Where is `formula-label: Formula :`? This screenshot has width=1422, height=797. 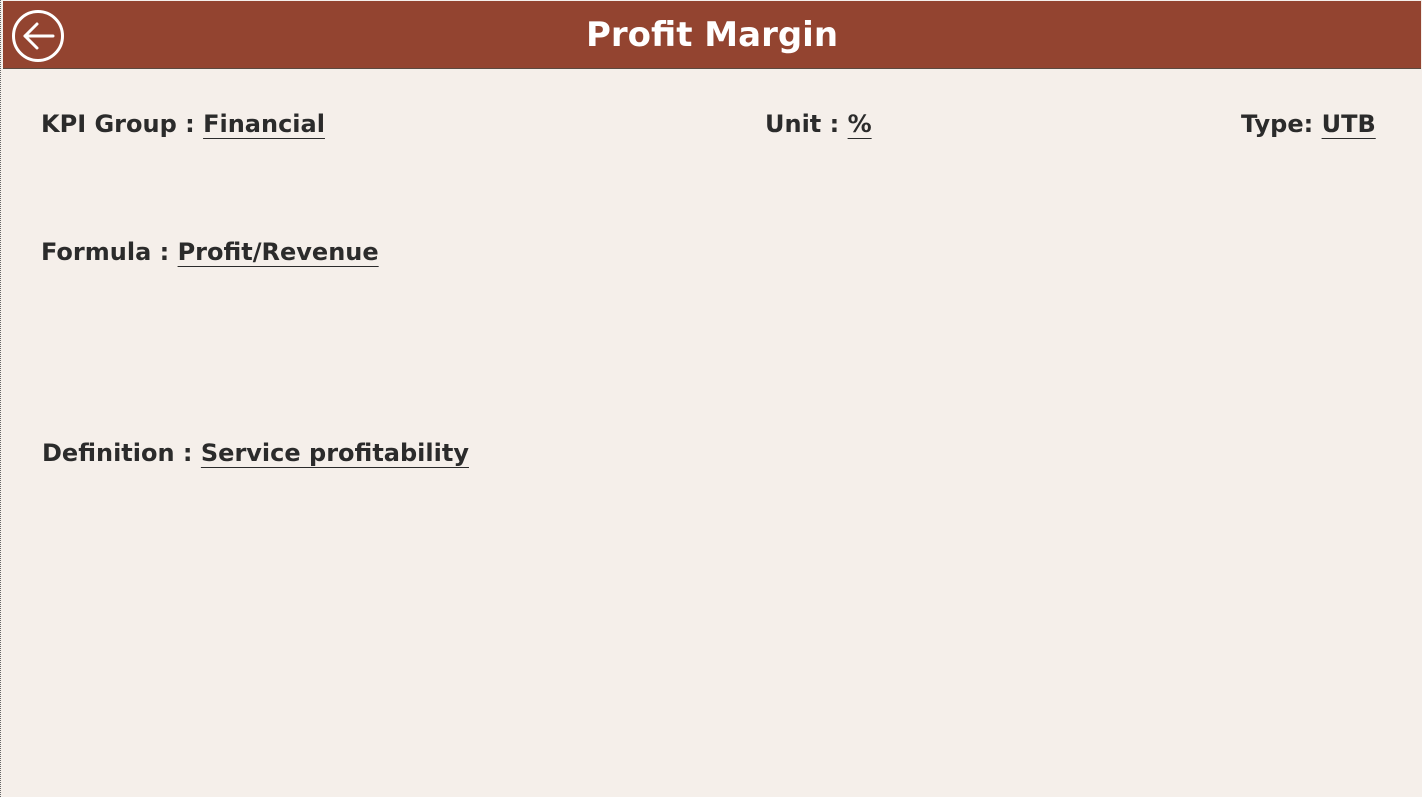
formula-label: Formula : is located at coordinates (109, 252).